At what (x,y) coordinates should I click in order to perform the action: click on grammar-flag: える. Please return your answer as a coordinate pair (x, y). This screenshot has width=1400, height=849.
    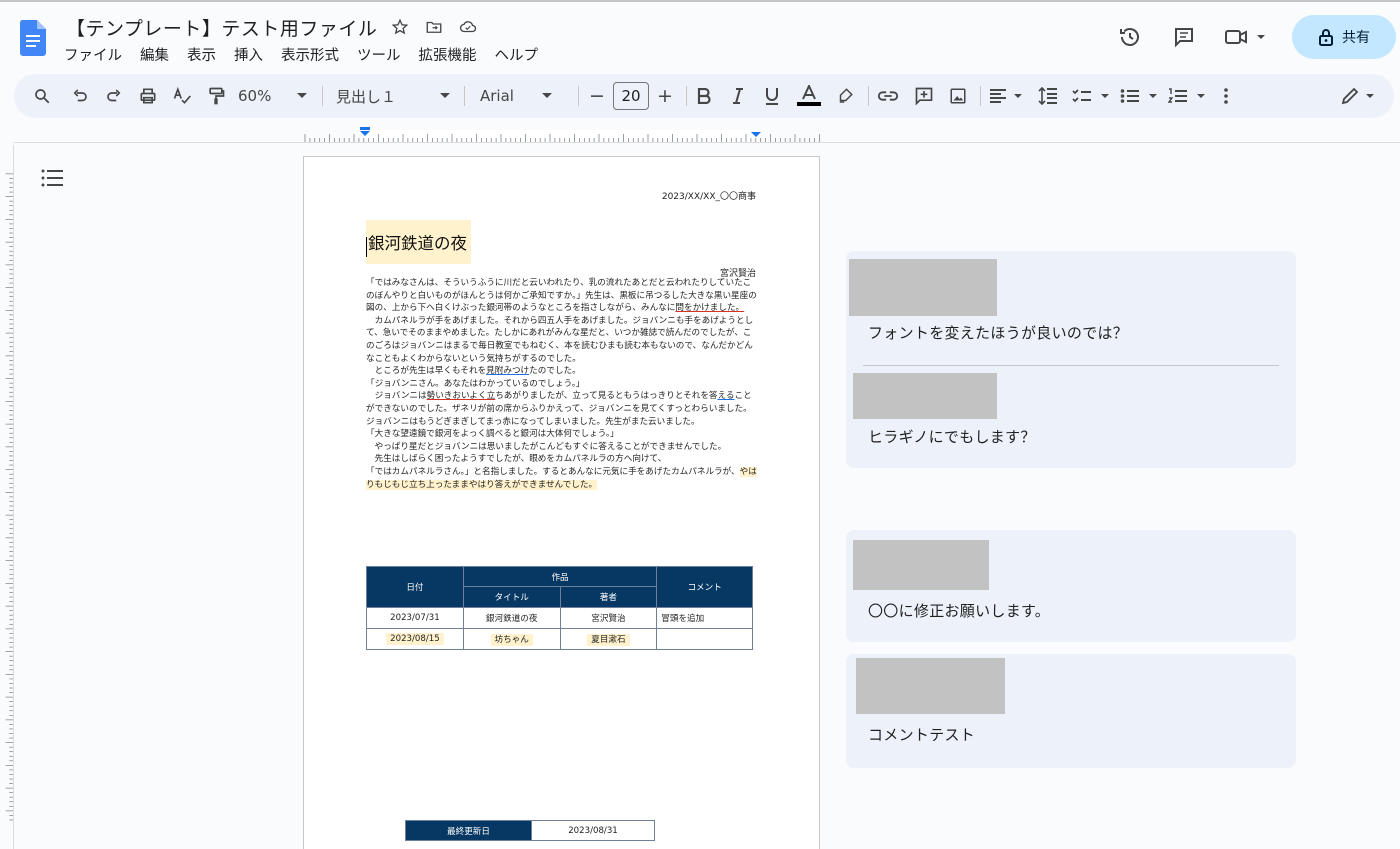
    Looking at the image, I should click on (726, 396).